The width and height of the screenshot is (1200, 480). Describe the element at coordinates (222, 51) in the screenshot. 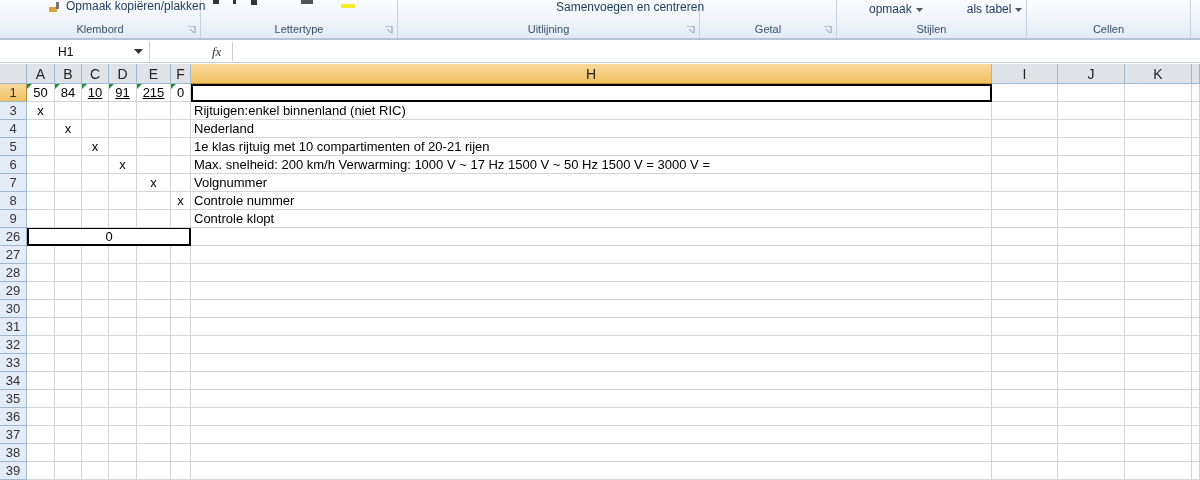

I see `insert-function-button: fx` at that location.